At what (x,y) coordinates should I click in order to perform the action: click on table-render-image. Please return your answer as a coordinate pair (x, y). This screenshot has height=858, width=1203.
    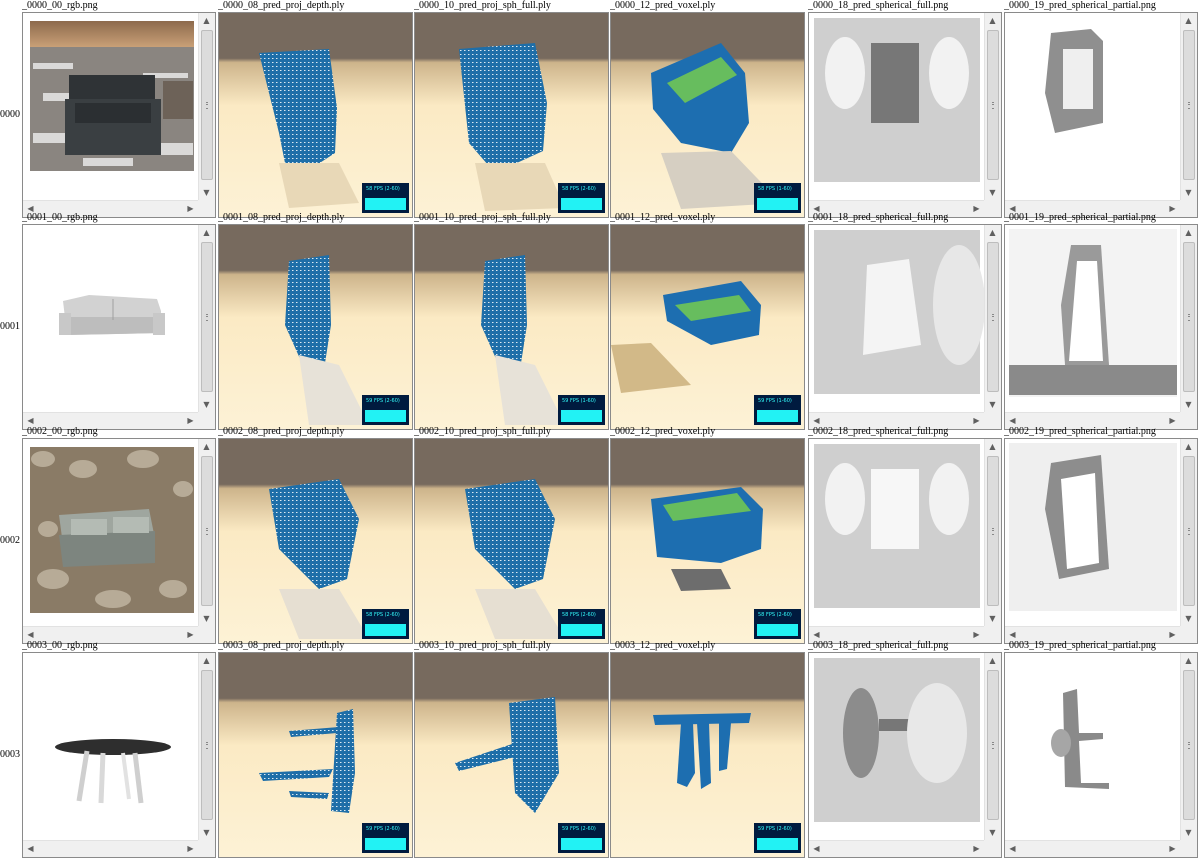
    Looking at the image, I should click on (110, 746).